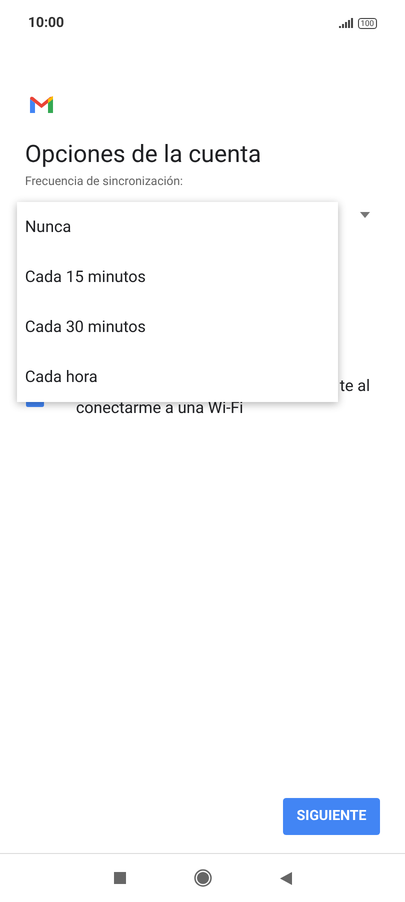 This screenshot has width=405, height=902. Describe the element at coordinates (41, 104) in the screenshot. I see `mail-logo-icon` at that location.